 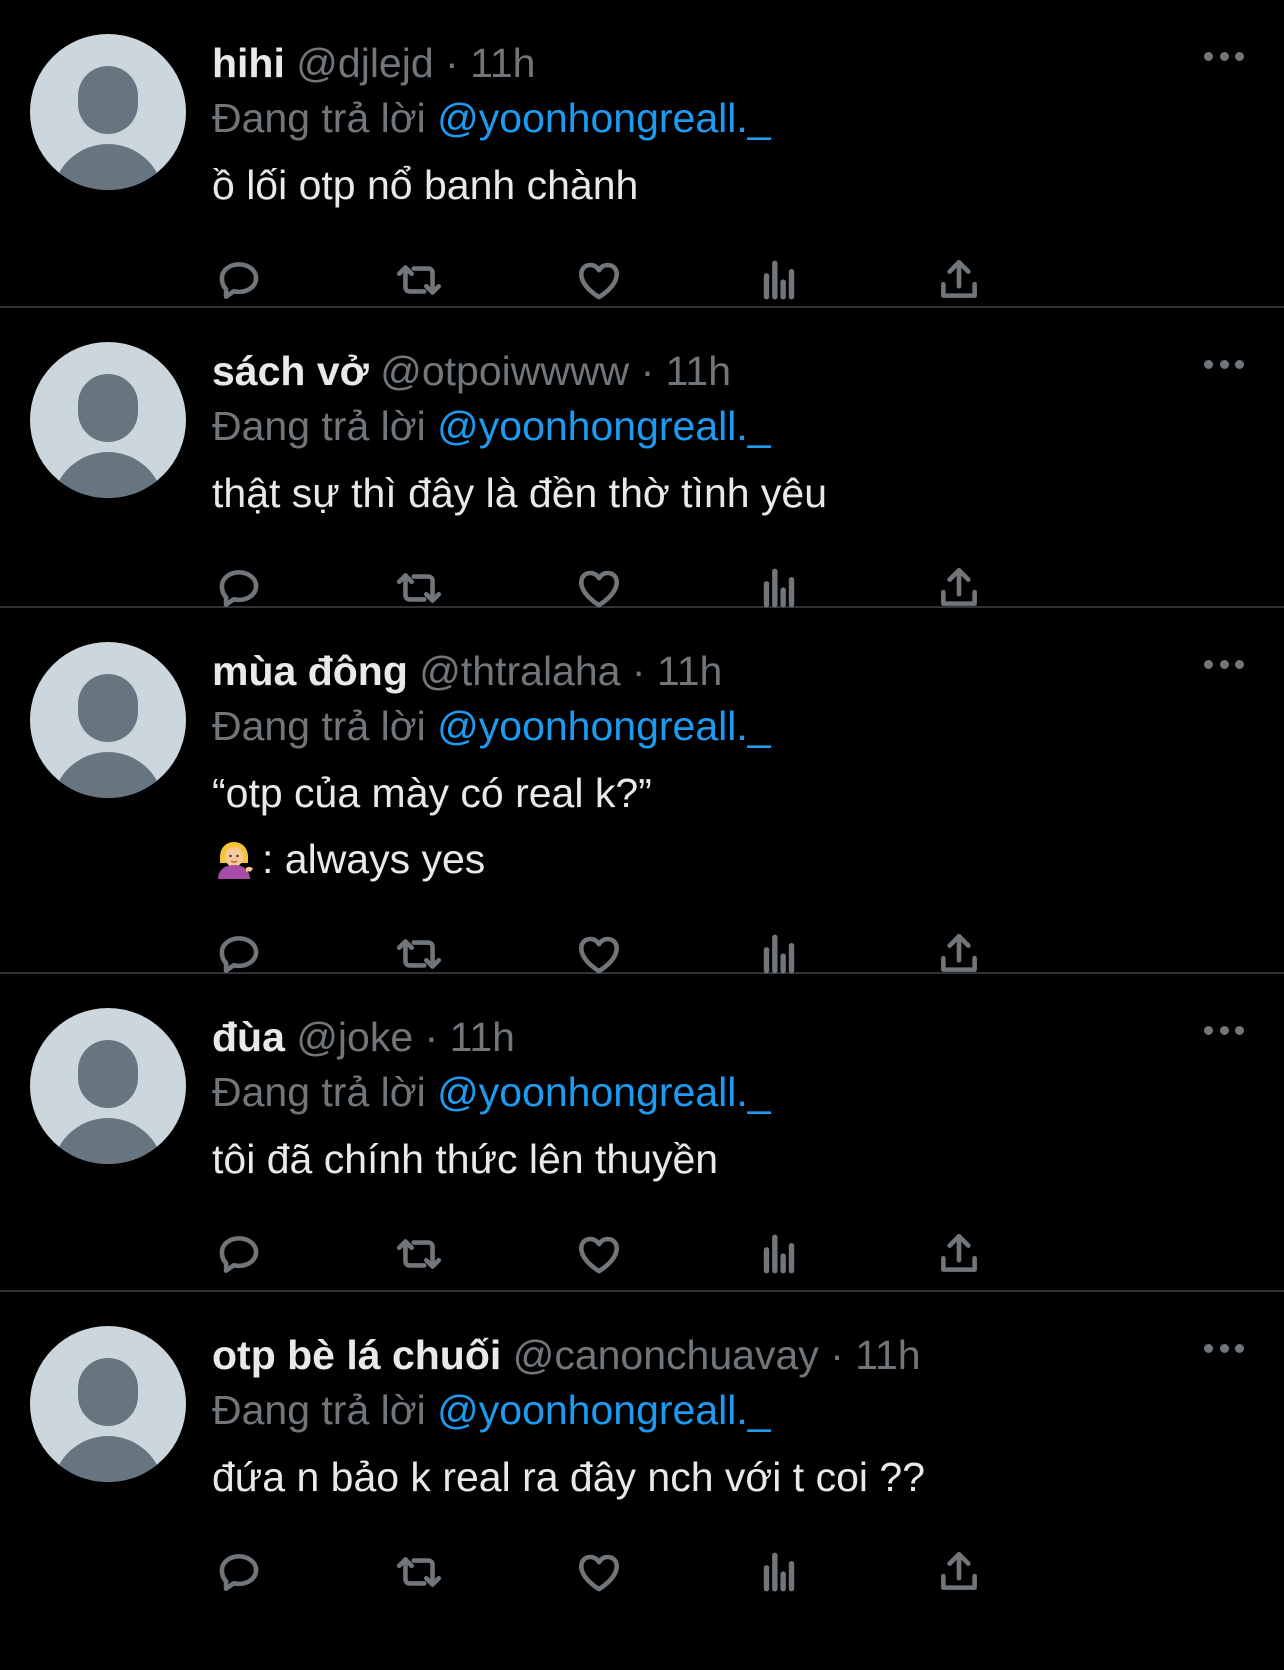 I want to click on woman-tipping-hand-emoji, so click(x=235, y=860).